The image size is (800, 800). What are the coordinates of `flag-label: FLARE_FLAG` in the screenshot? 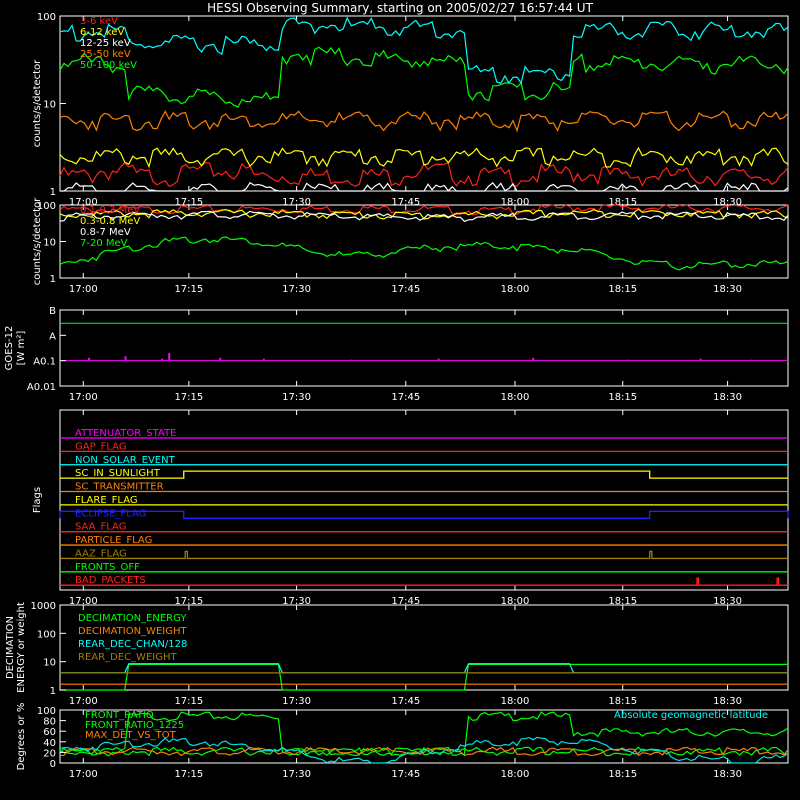 It's located at (106, 500).